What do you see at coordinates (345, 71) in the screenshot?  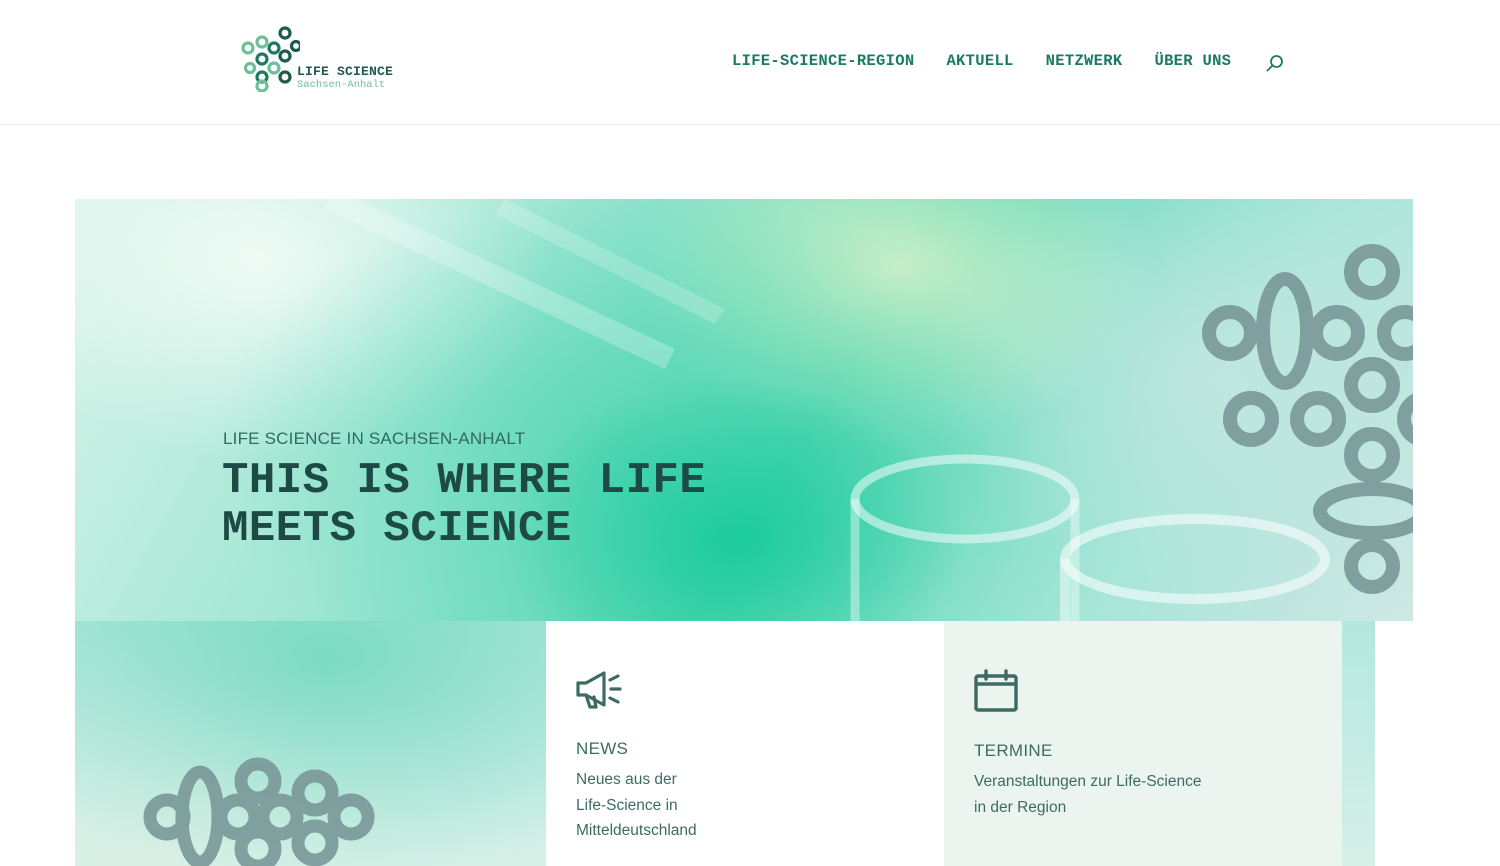 I see `logo-title: LIFE SCIENCE` at bounding box center [345, 71].